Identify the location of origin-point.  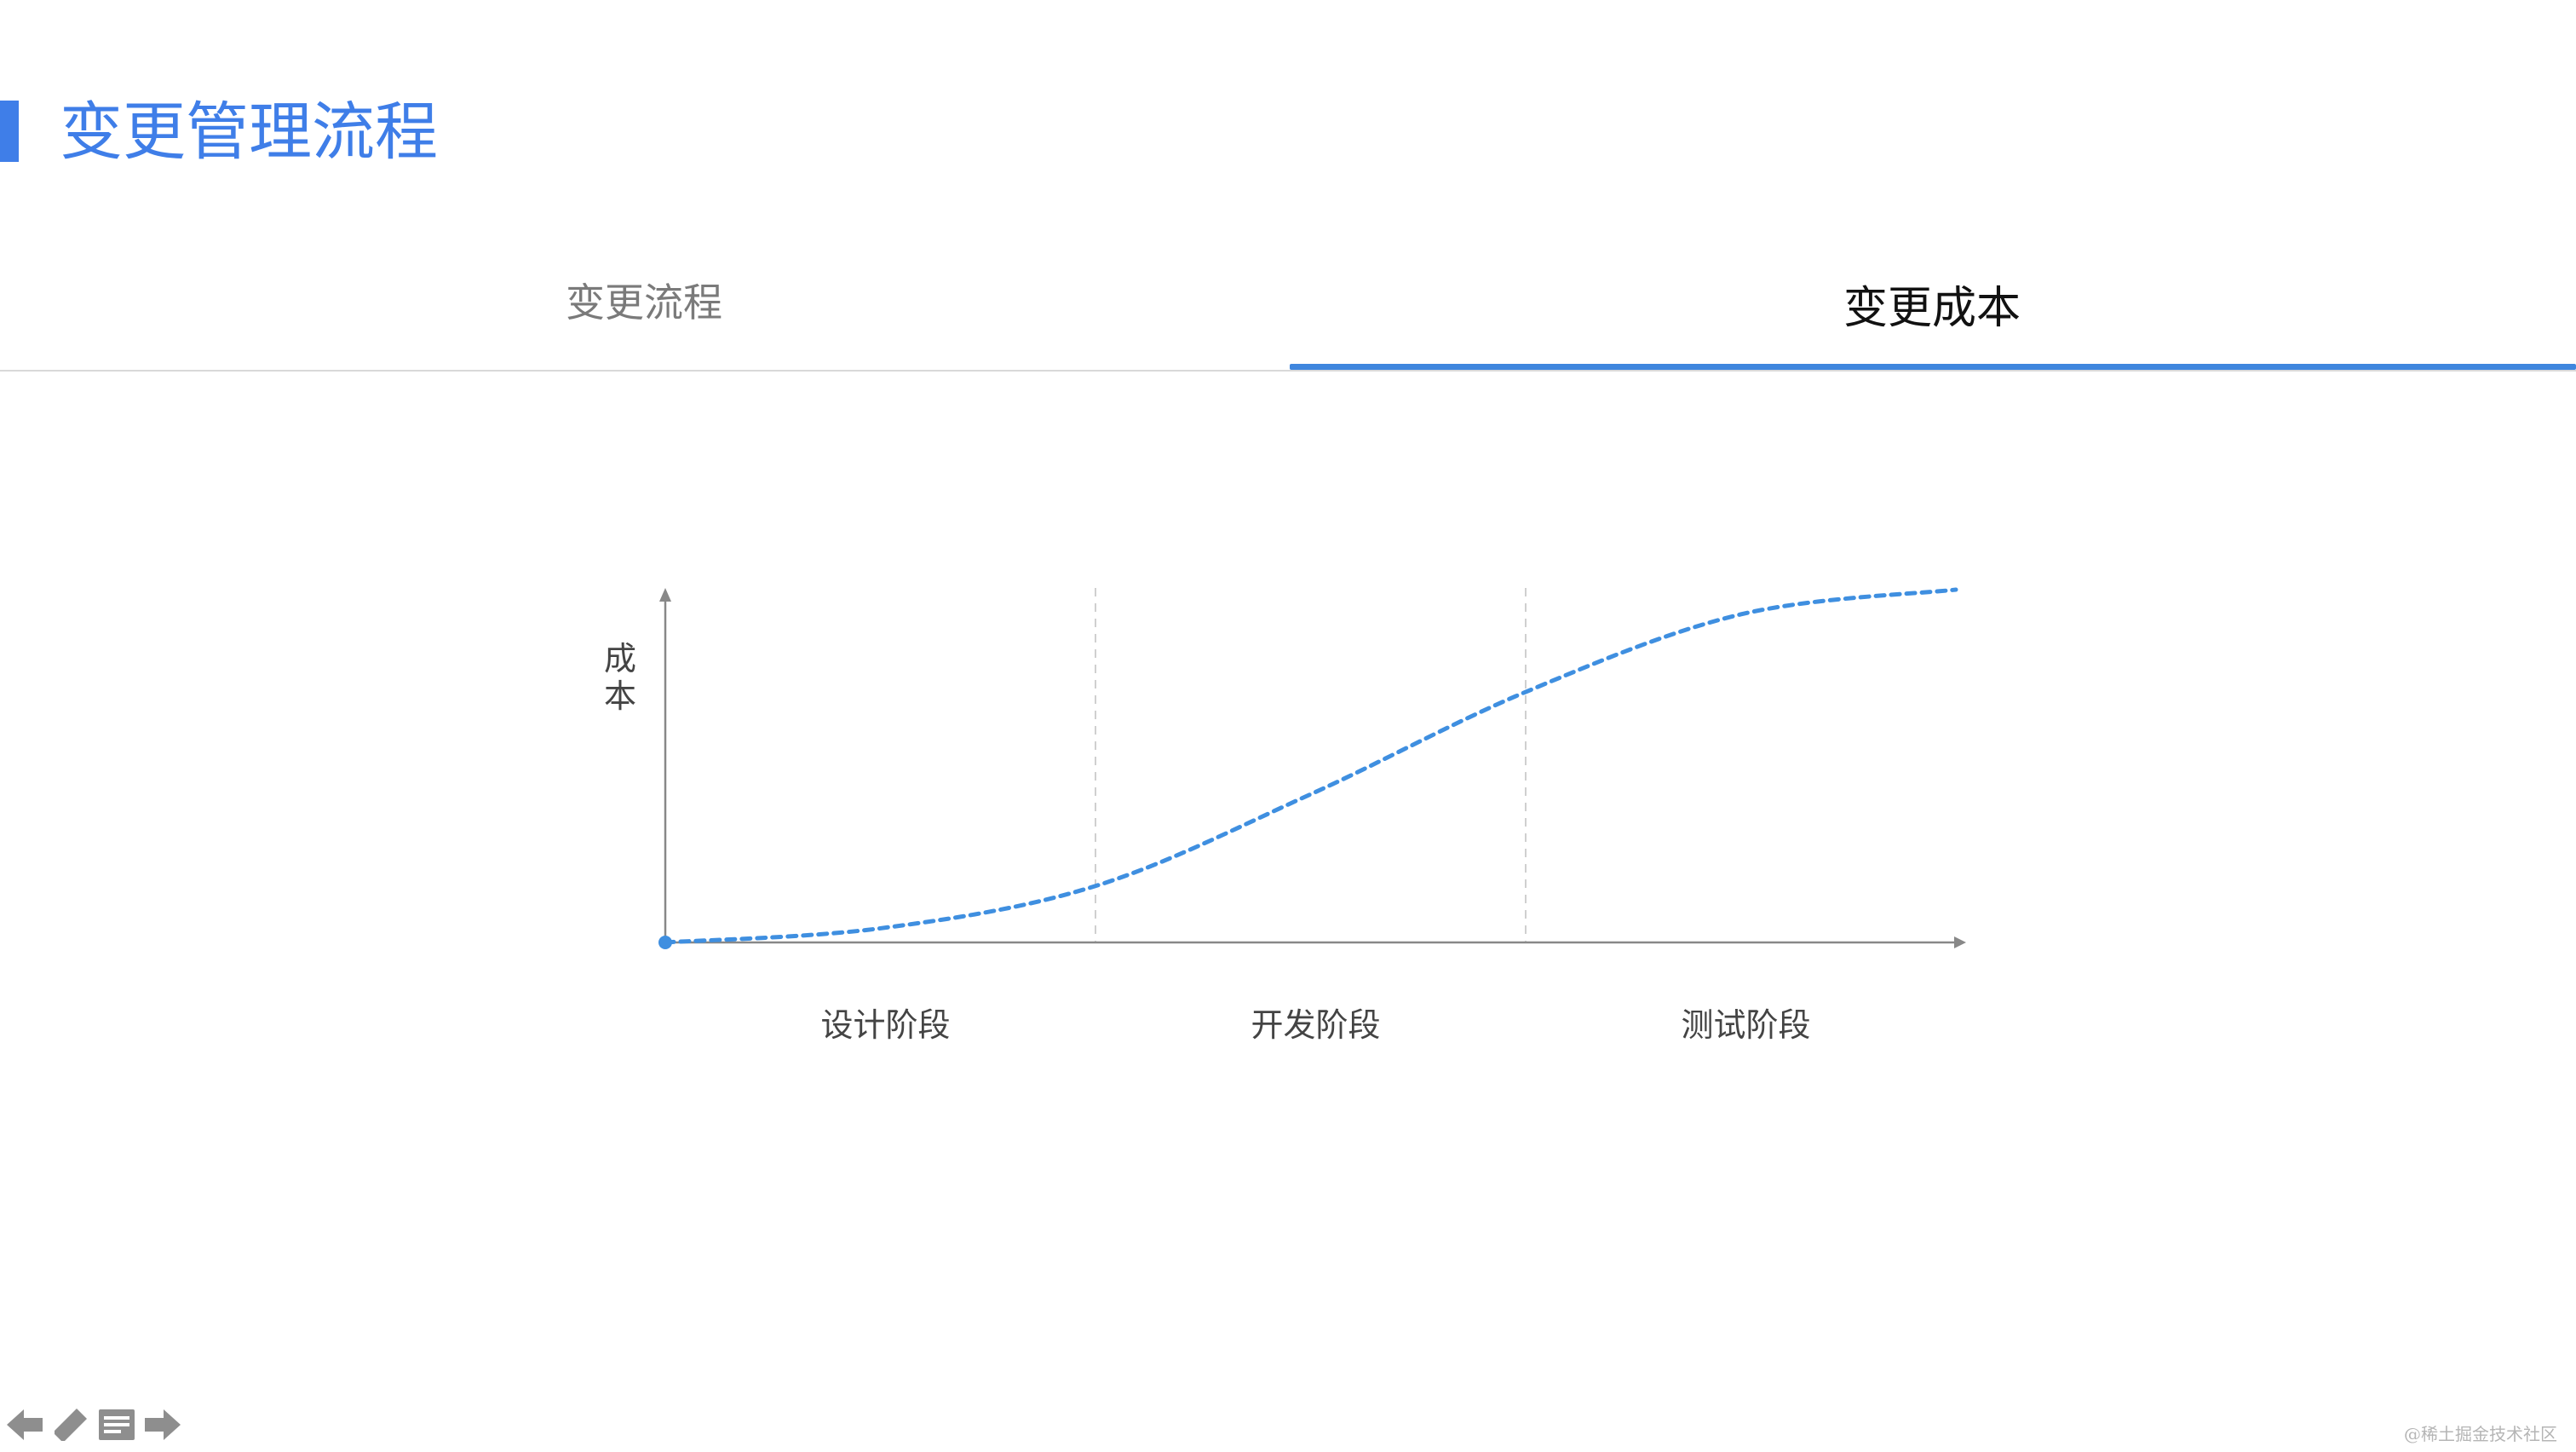
(665, 942).